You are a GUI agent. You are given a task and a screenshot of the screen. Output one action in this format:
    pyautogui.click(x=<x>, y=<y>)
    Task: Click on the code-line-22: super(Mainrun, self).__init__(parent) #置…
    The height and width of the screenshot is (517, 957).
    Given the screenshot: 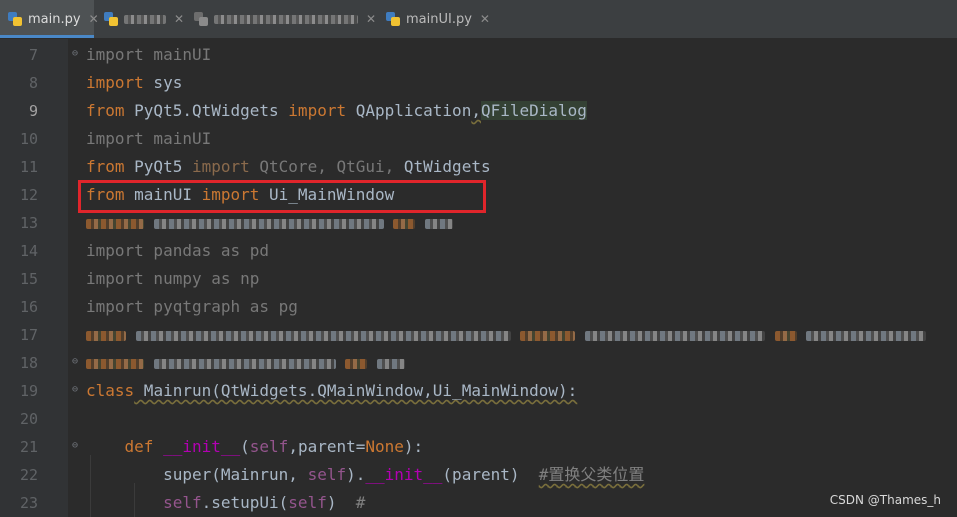 What is the action you would take?
    pyautogui.click(x=404, y=474)
    